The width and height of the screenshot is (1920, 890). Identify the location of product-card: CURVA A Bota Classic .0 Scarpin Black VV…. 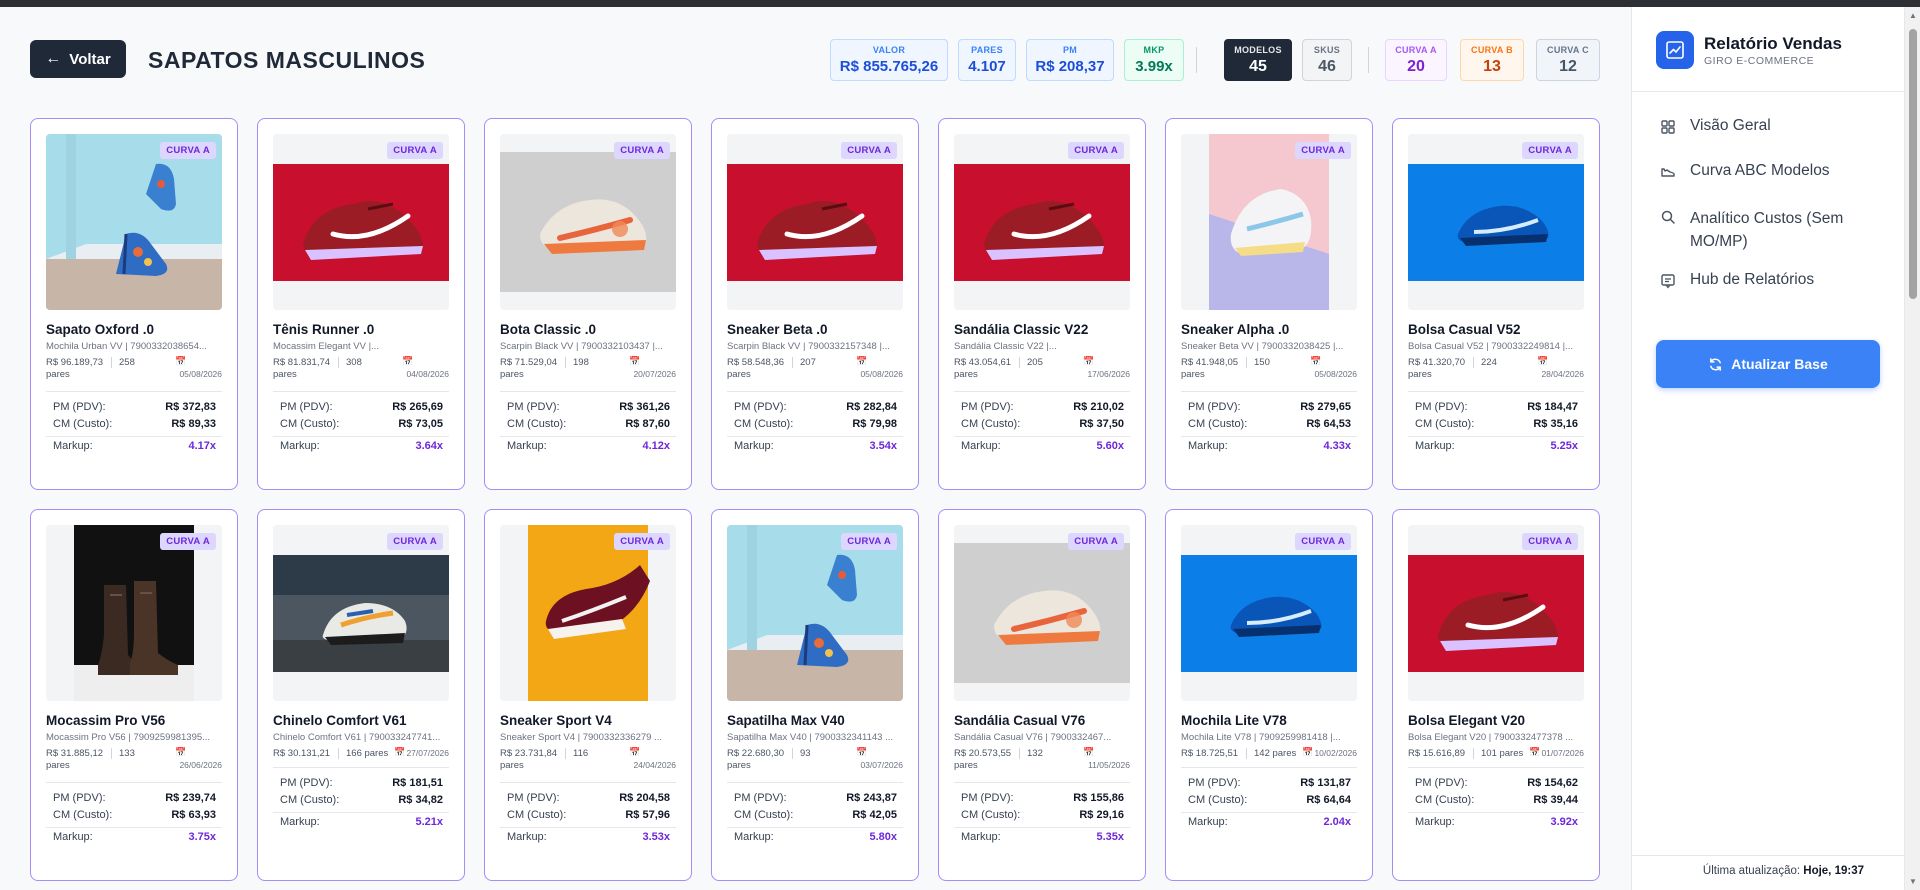
(588, 304).